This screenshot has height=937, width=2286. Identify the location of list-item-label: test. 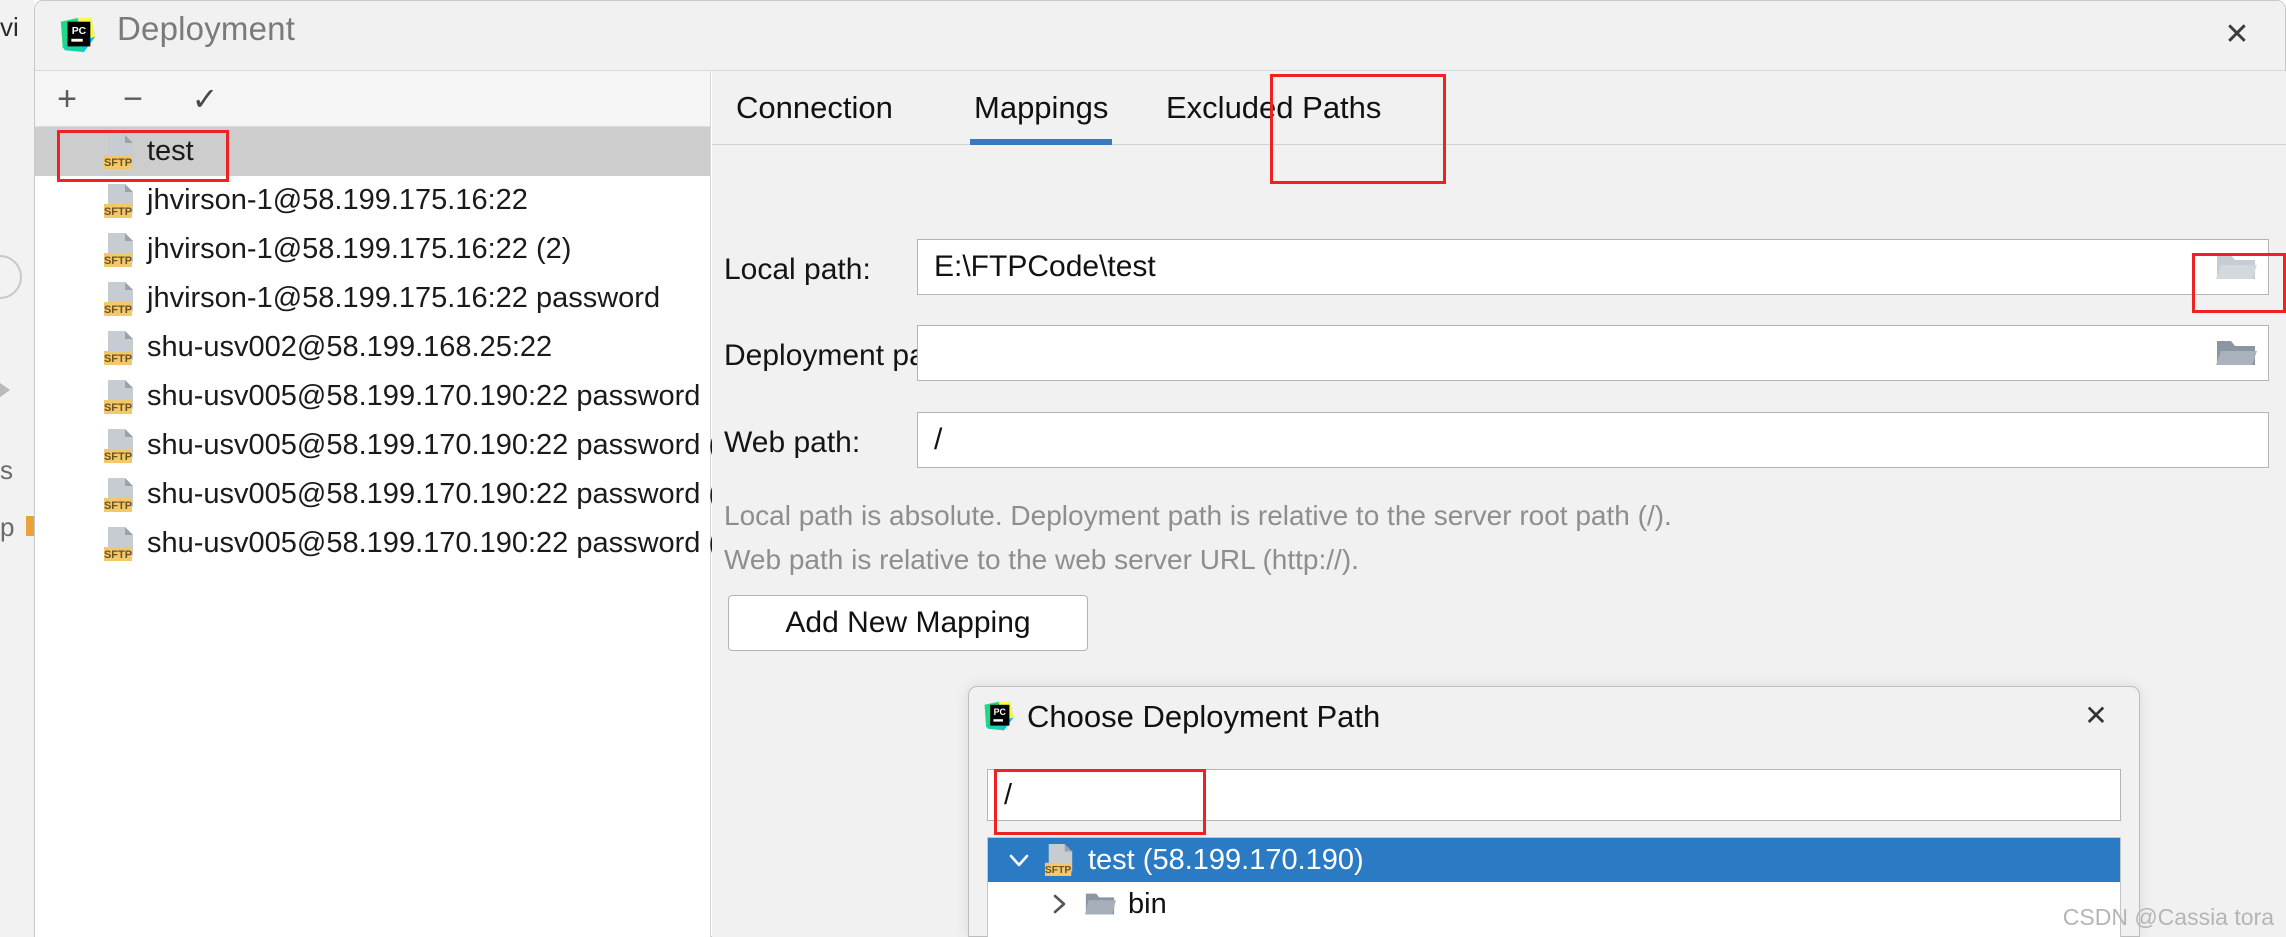
(170, 151).